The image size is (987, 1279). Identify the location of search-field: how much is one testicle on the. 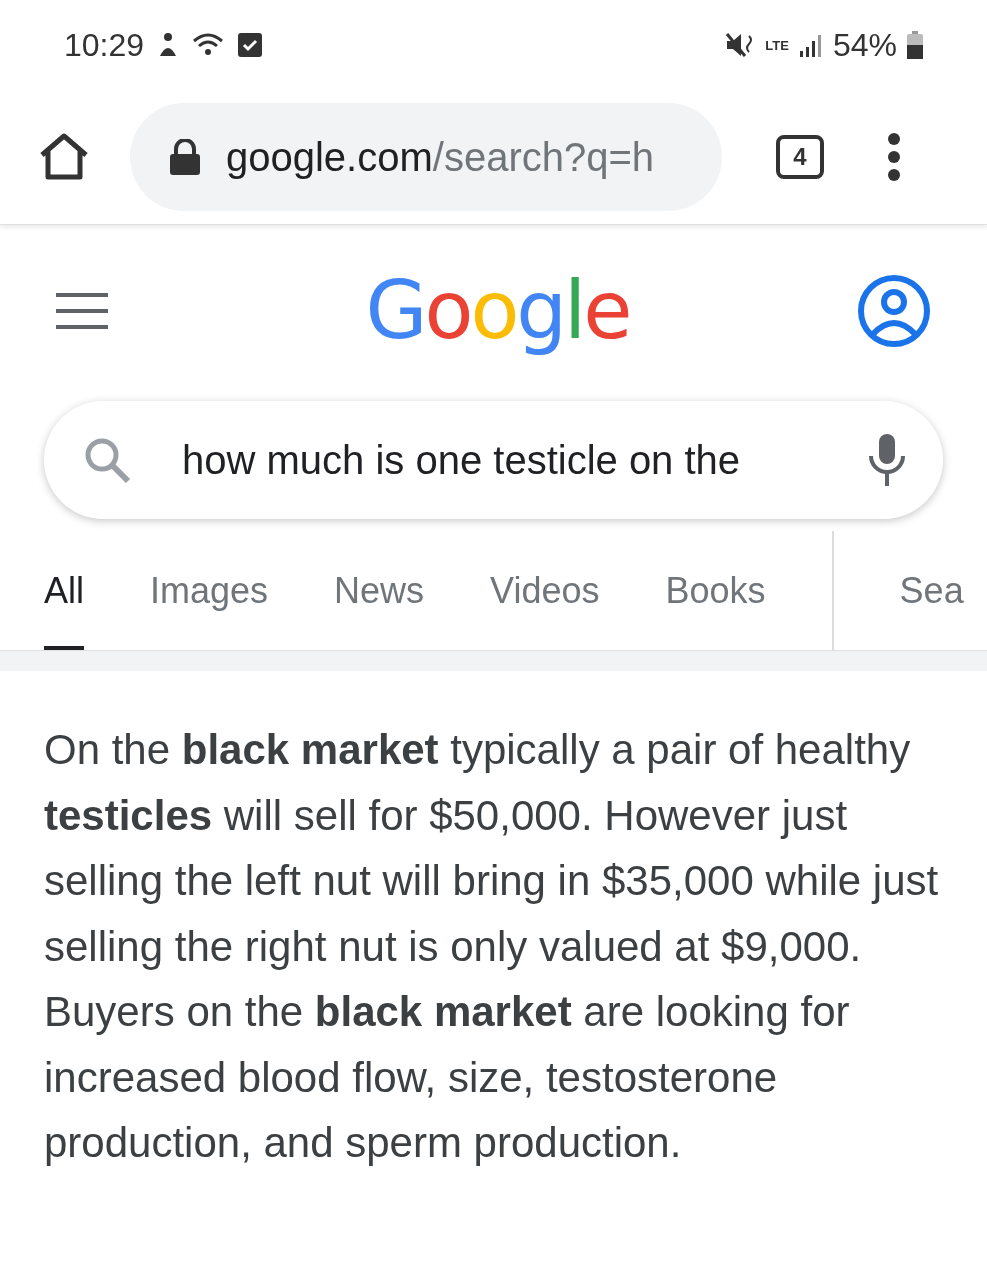
(493, 460).